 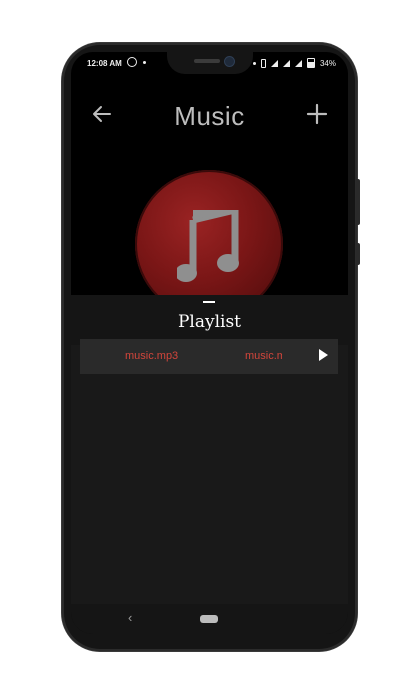 I want to click on status-system-icons: 34%, so click(x=294, y=63).